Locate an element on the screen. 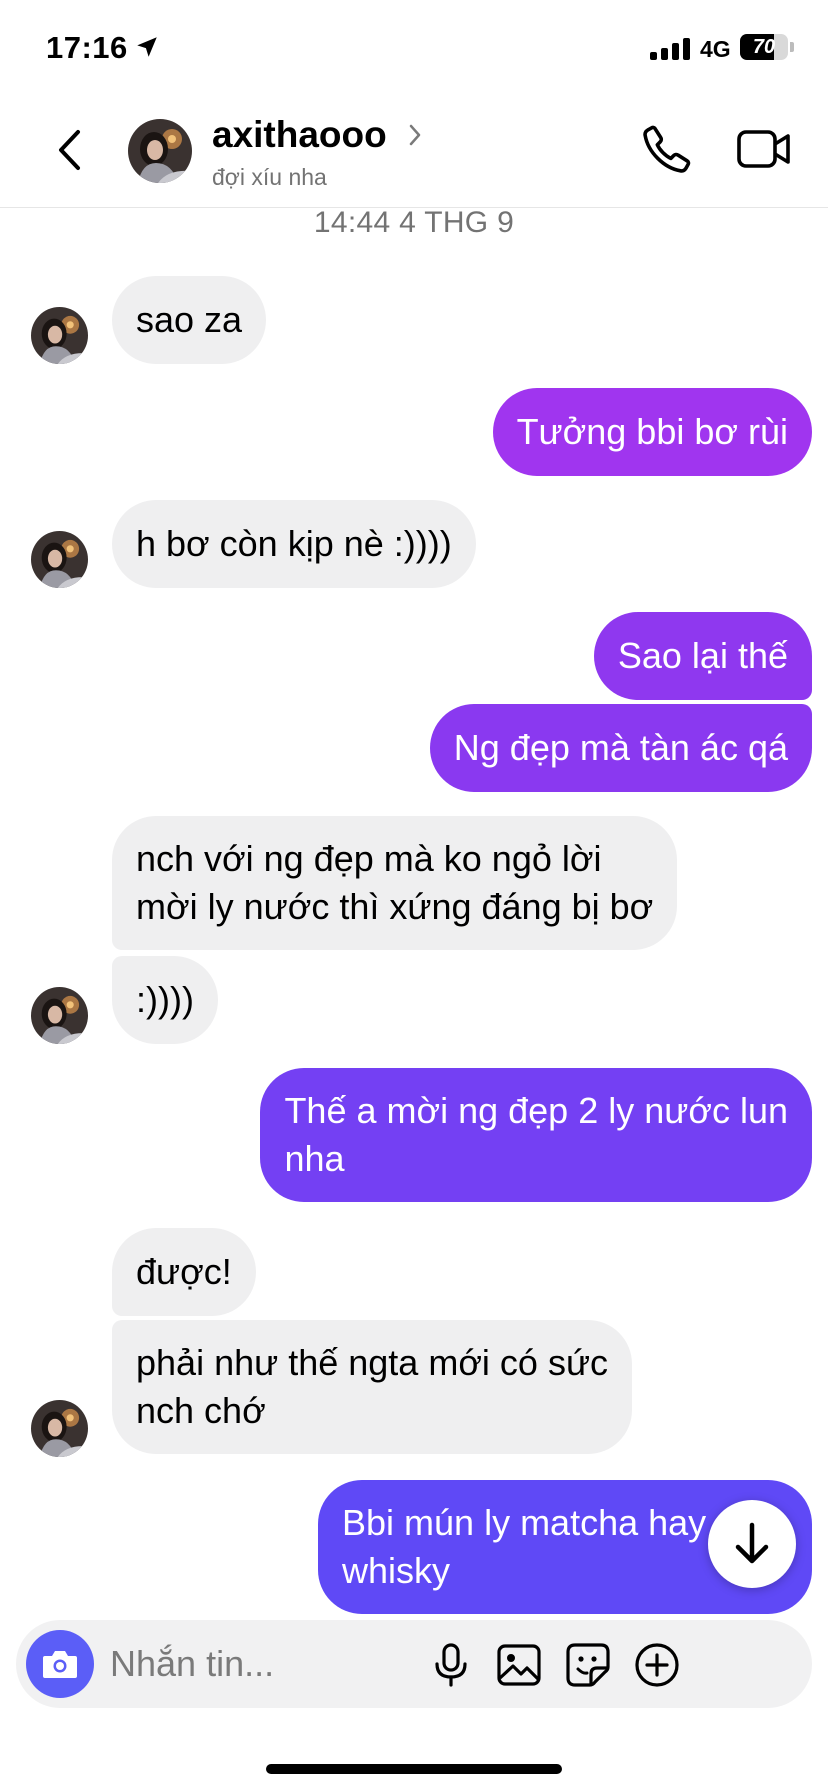 This screenshot has height=1792, width=828. signal-icon is located at coordinates (672, 49).